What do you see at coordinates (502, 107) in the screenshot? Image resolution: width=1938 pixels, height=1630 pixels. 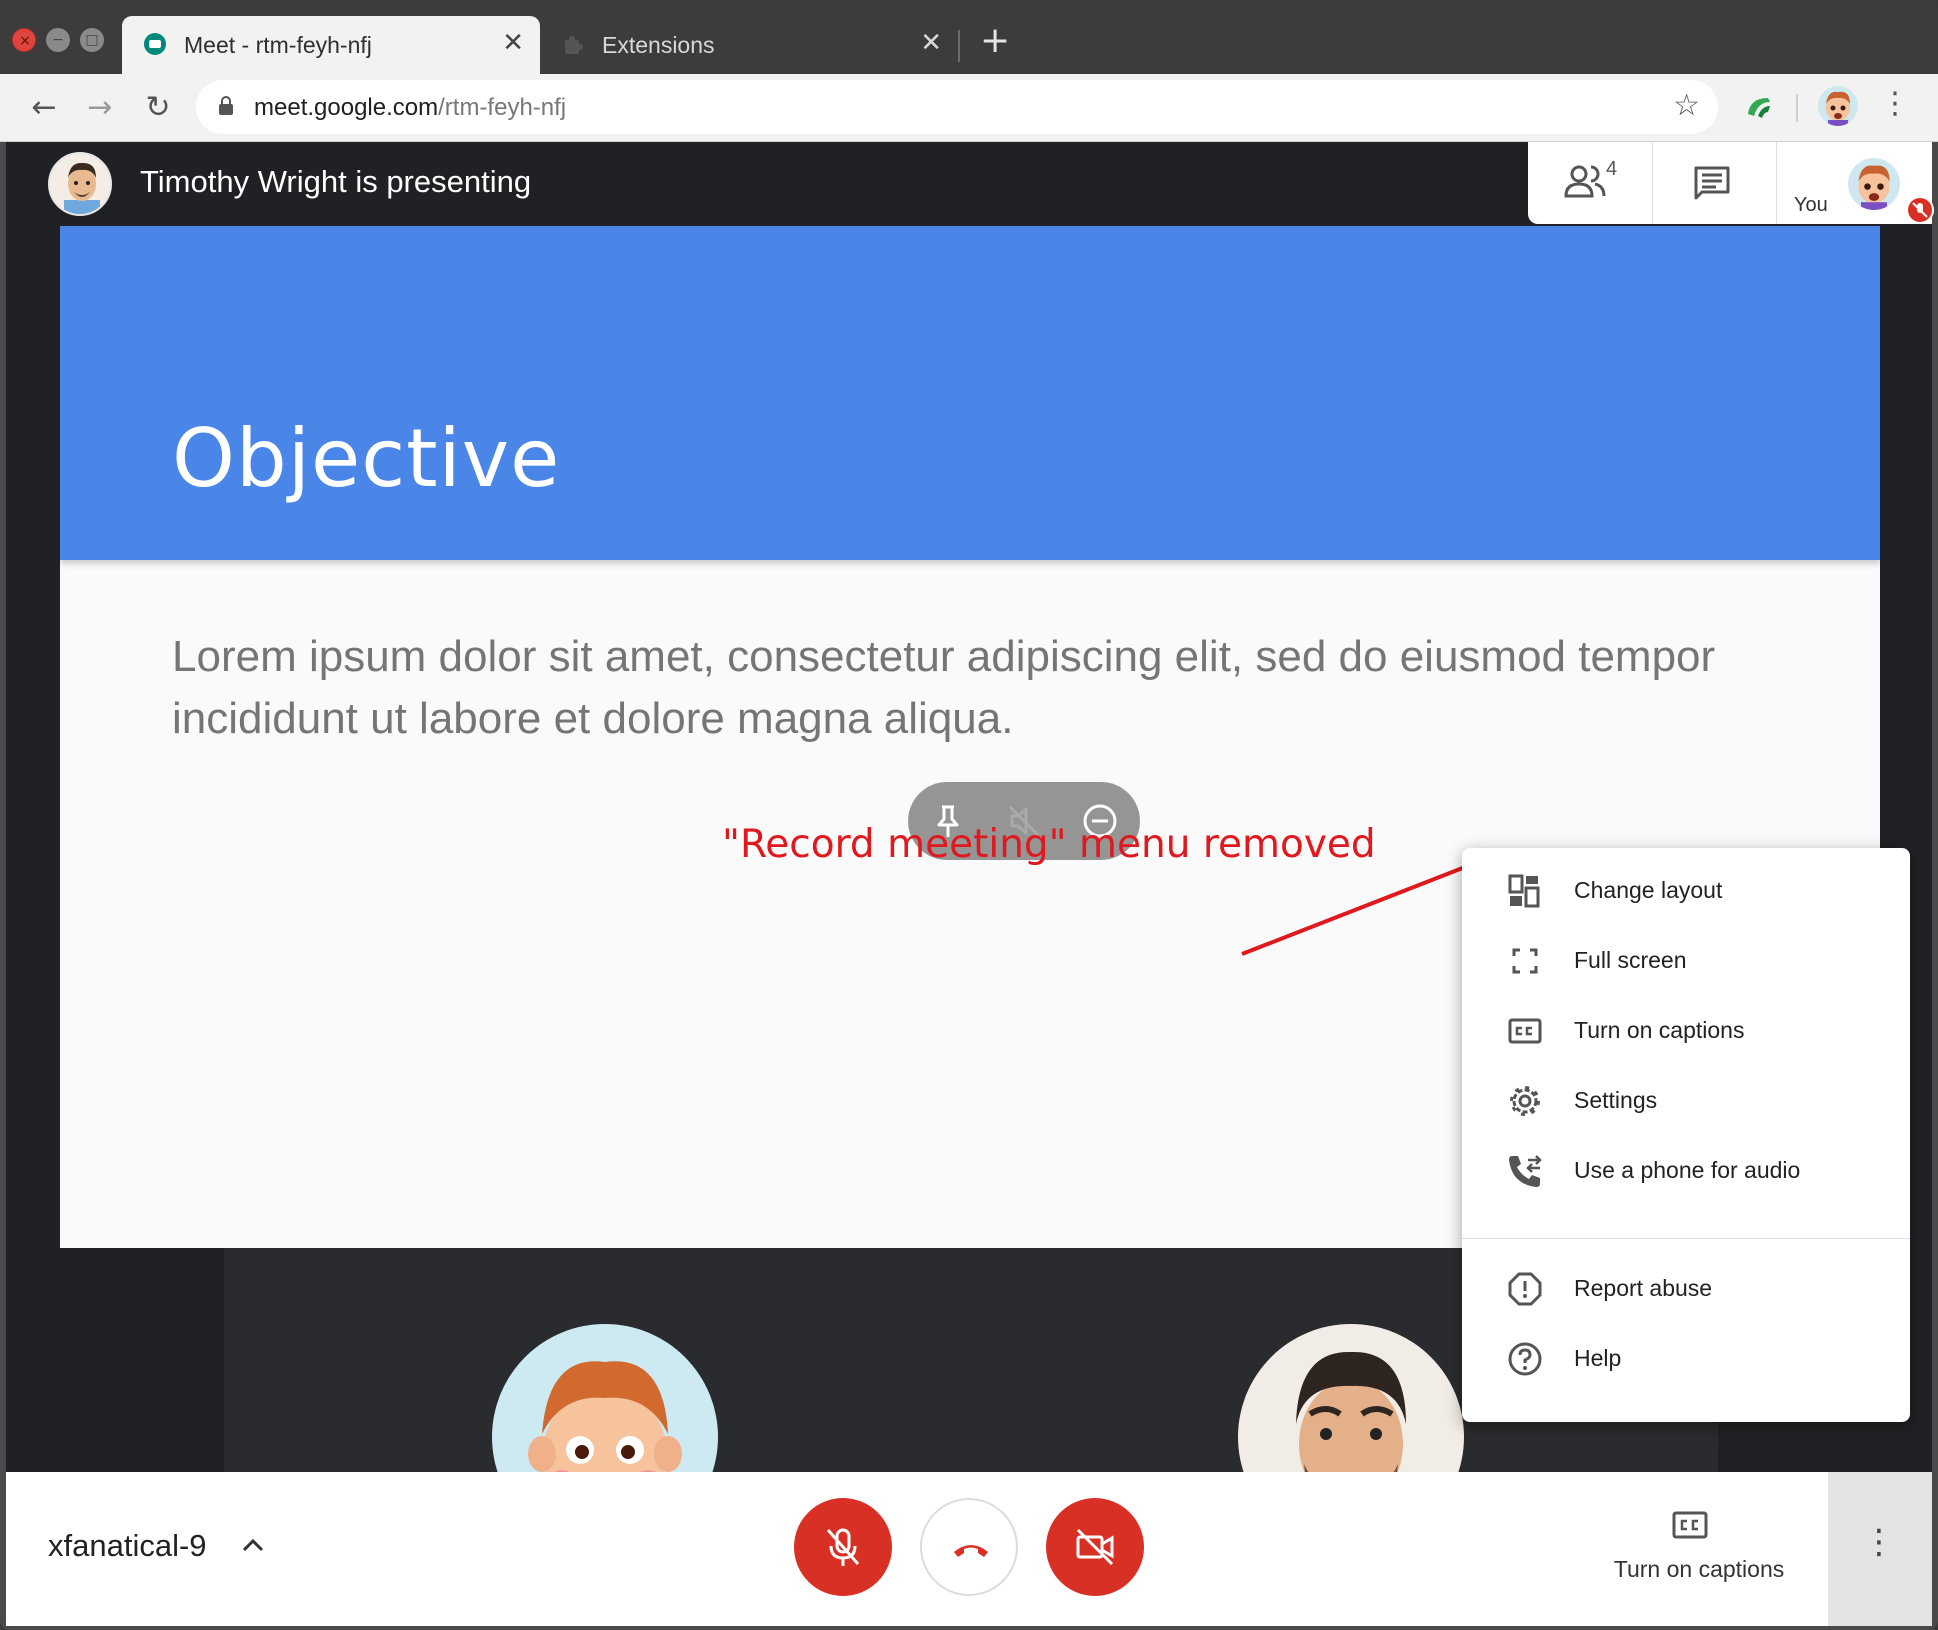 I see `url-path: /rtm-feyh-nfj` at bounding box center [502, 107].